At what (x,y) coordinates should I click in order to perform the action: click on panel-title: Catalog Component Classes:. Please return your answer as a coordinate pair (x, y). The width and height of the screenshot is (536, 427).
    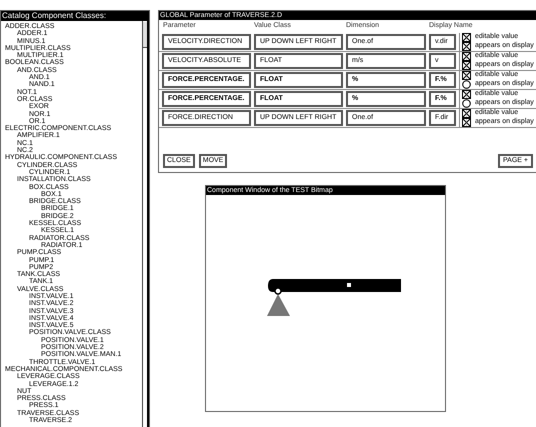
    Looking at the image, I should click on (75, 16).